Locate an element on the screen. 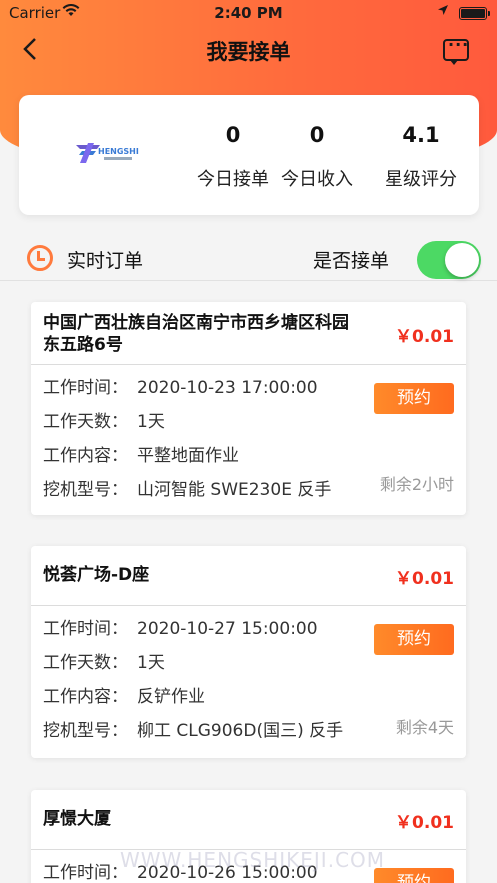 This screenshot has height=883, width=497. company-logo: HENGSHI is located at coordinates (109, 153).